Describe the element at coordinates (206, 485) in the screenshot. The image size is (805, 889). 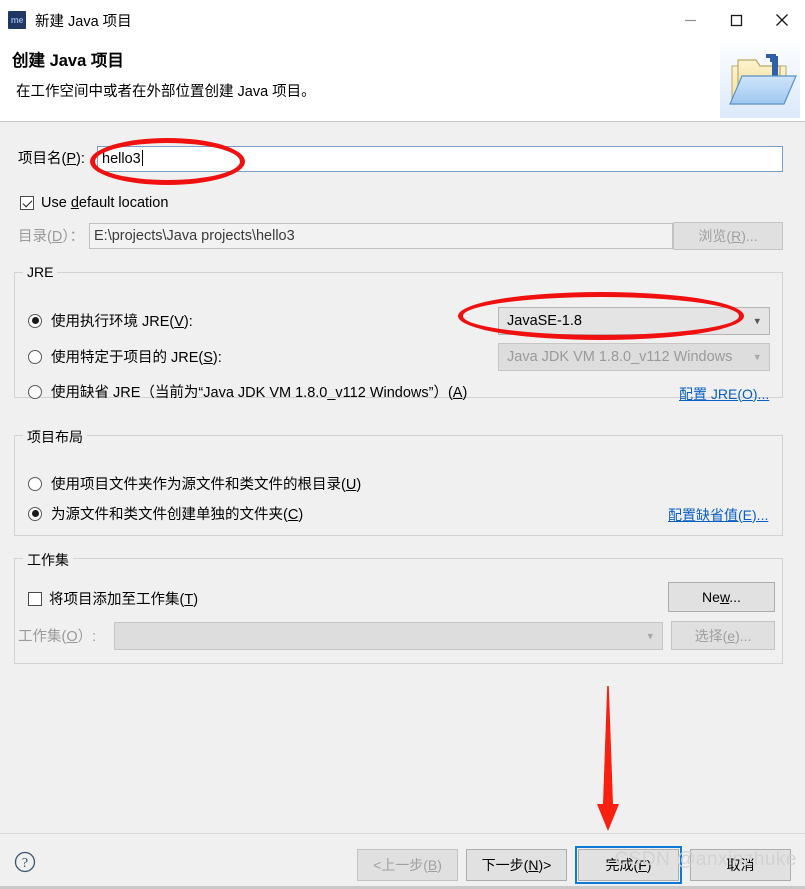
I see `project-layout-root-label: 使用项目文件夹作为源文件和类文件的根目录(U)` at that location.